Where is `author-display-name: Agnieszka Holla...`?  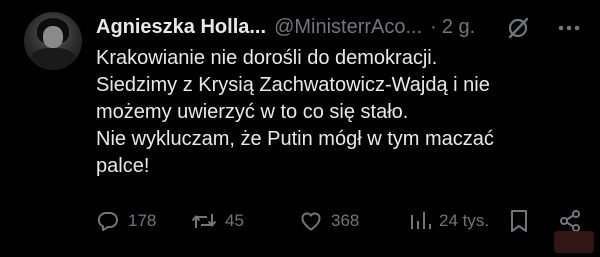
author-display-name: Agnieszka Holla... is located at coordinates (181, 27).